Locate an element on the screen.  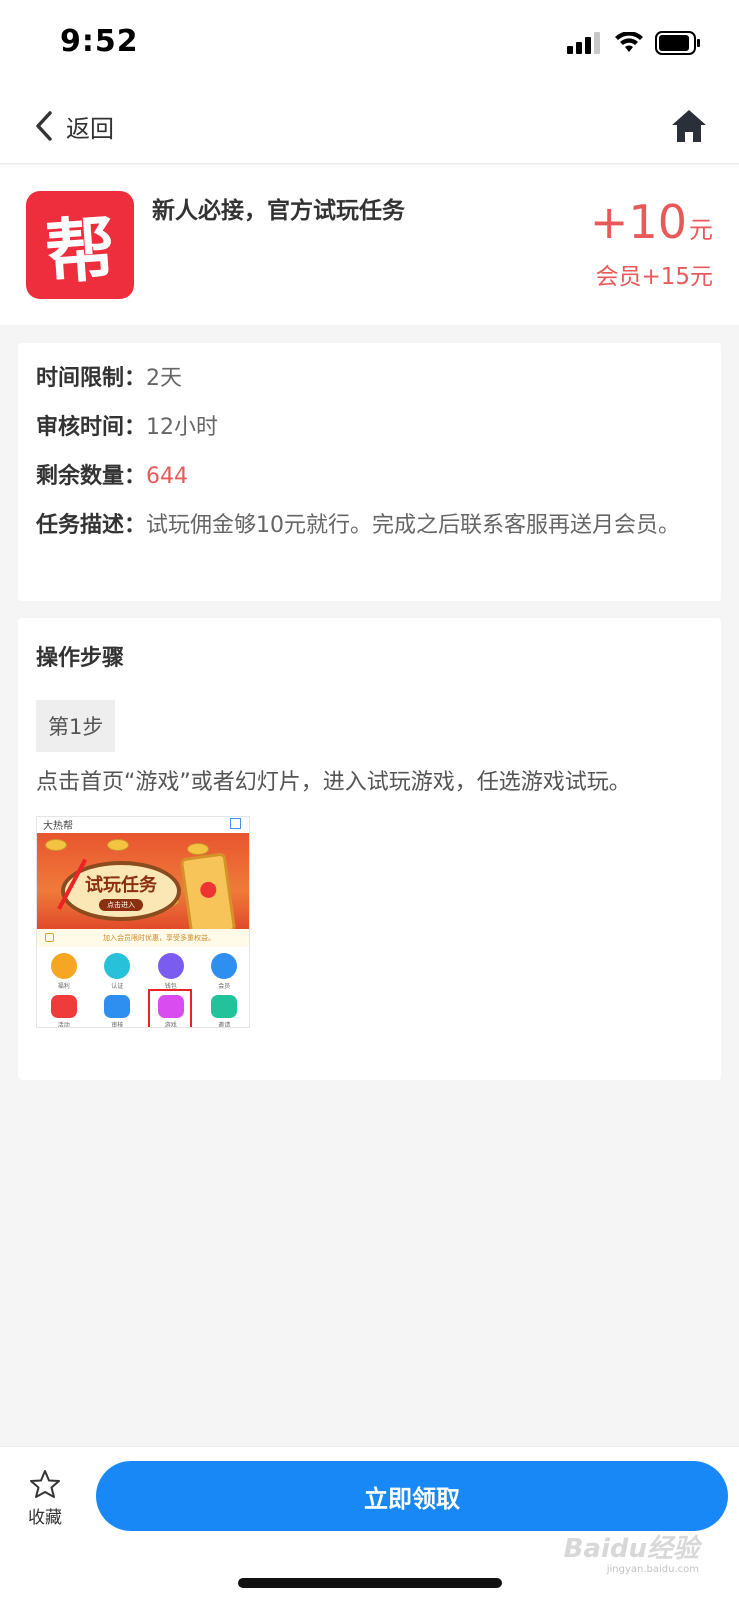
screenshot-grid-label: 邀请 is located at coordinates (224, 1025).